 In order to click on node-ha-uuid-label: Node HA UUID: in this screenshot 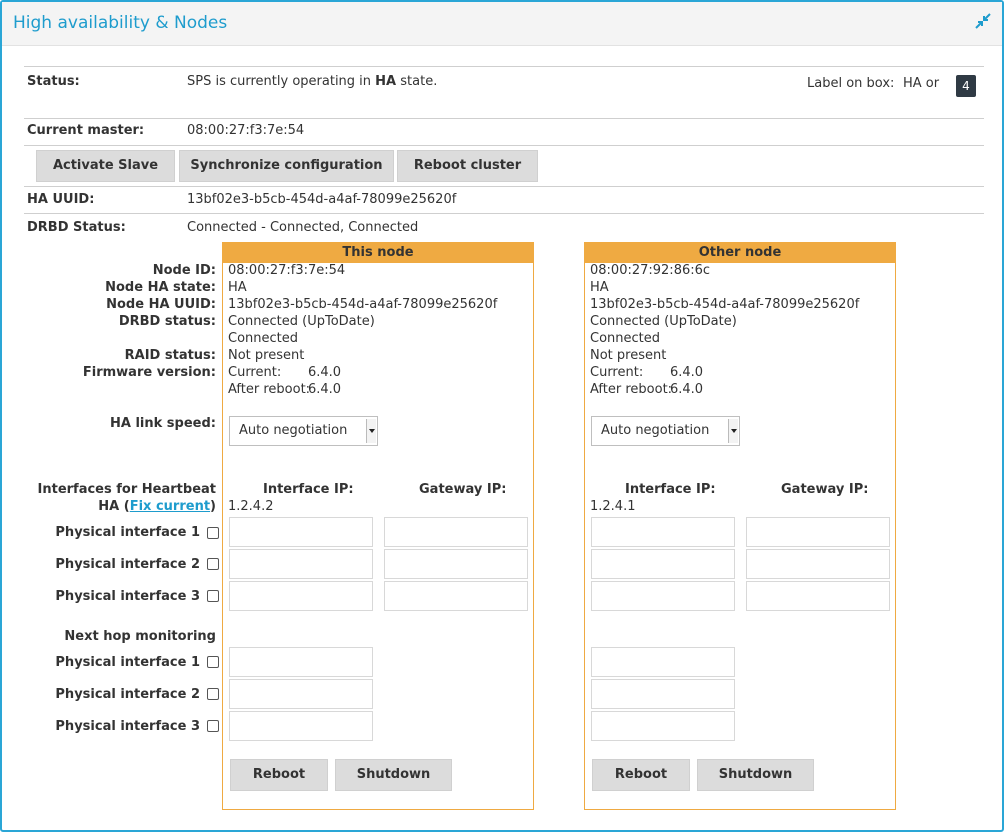, I will do `click(161, 304)`.